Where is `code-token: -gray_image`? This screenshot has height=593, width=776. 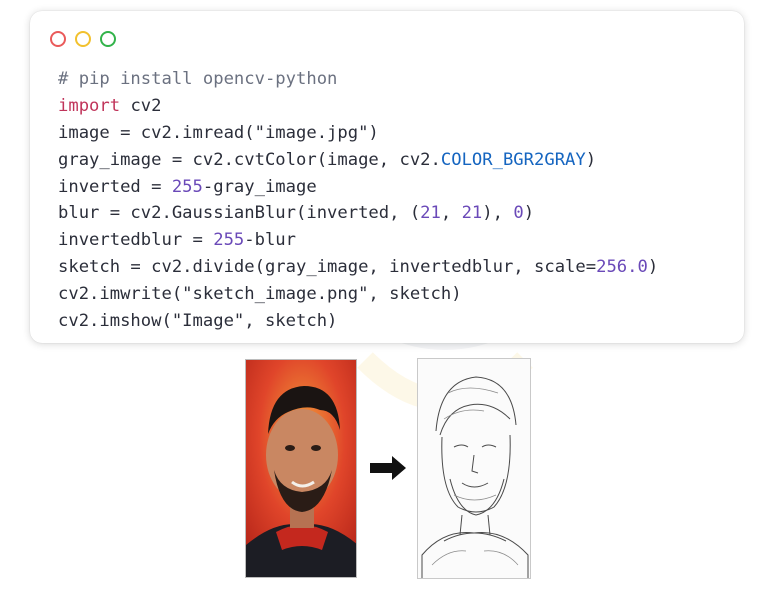
code-token: -gray_image is located at coordinates (259, 186).